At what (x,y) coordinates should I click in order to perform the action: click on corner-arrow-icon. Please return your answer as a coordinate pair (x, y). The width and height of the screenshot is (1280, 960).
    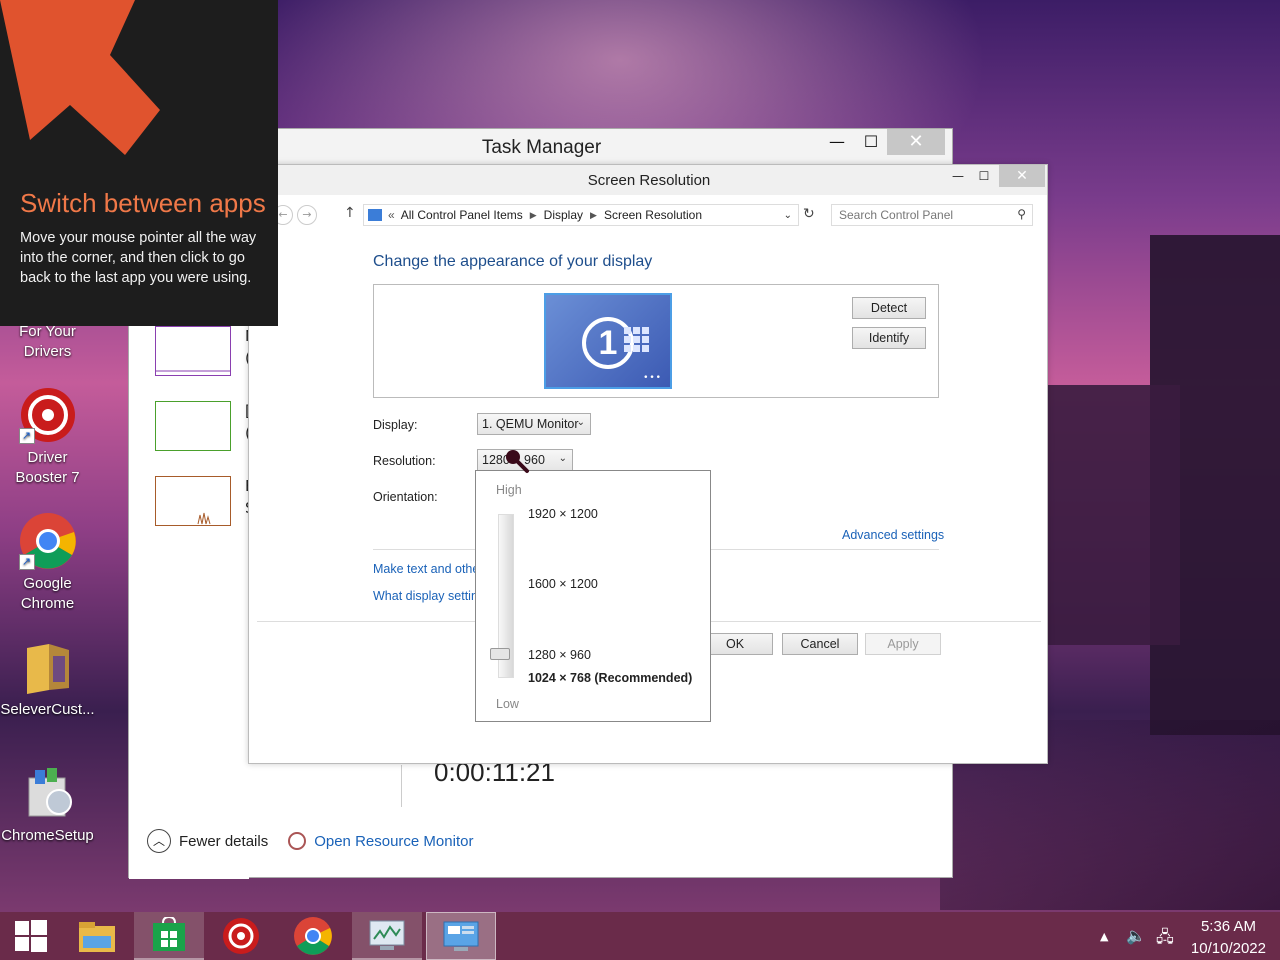
    Looking at the image, I should click on (80, 77).